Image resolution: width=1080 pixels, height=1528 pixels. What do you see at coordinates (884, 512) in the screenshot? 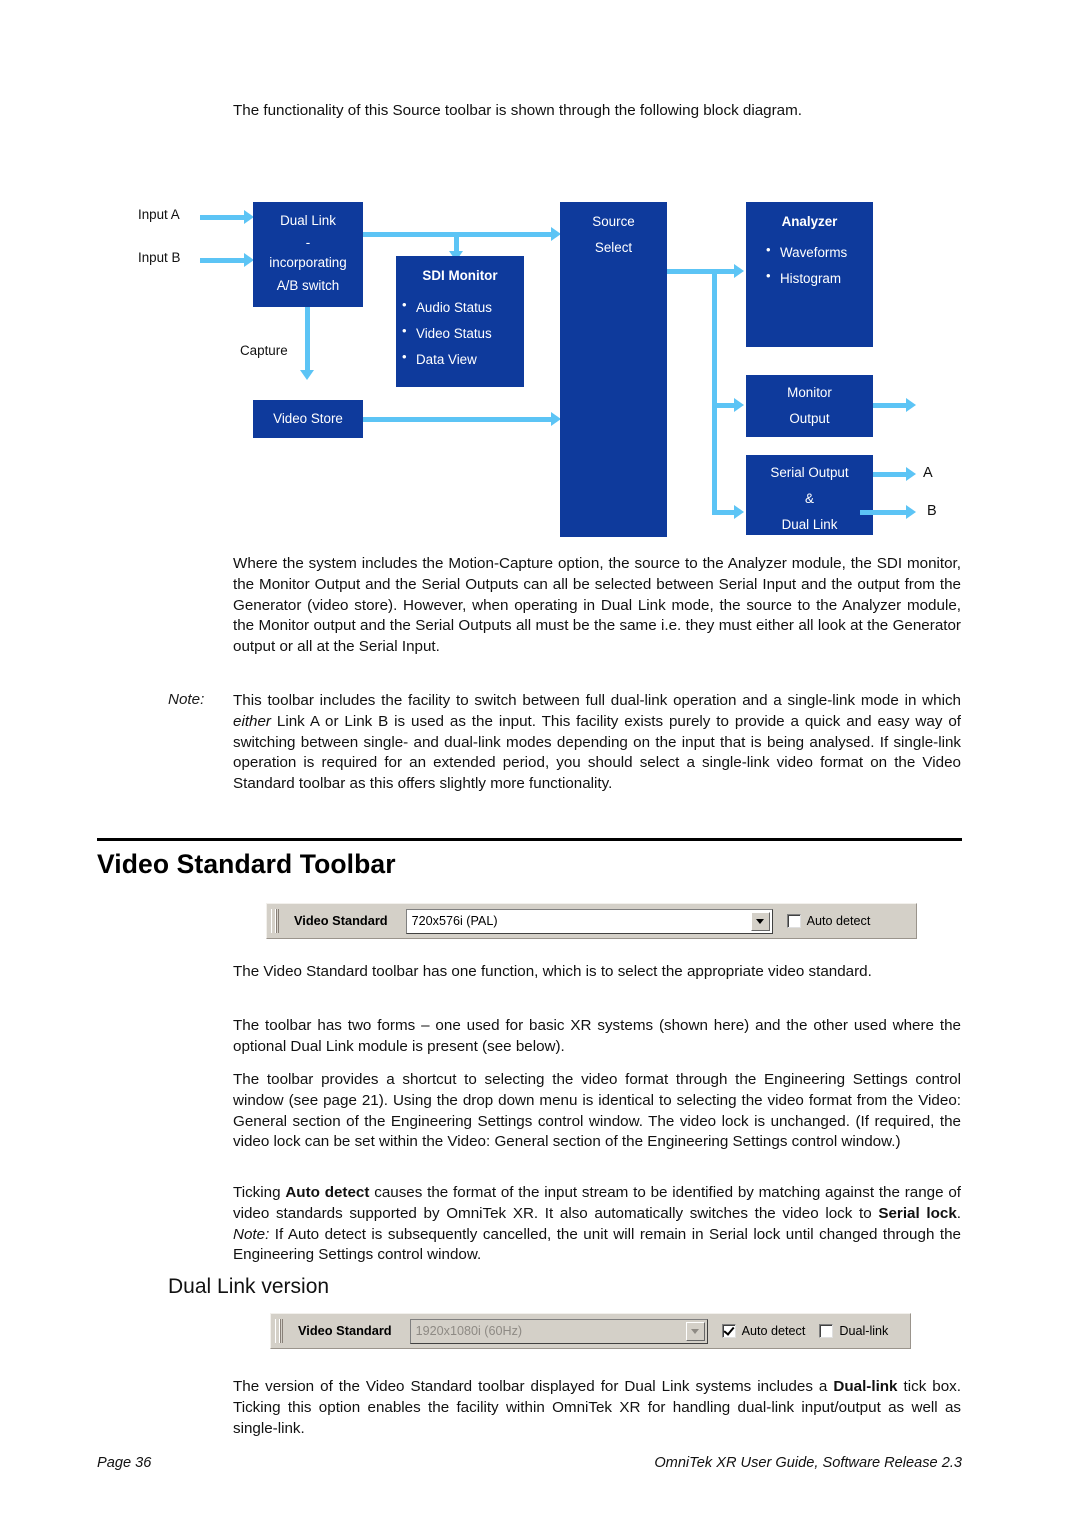
I see `arrow-serial-b-line` at bounding box center [884, 512].